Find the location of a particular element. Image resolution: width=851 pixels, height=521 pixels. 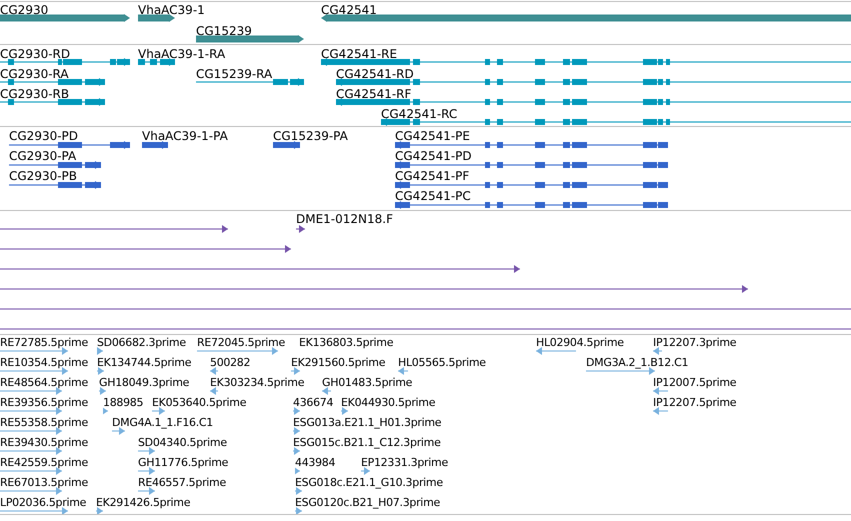

feature-label: RE39430.5prime is located at coordinates (44, 443).